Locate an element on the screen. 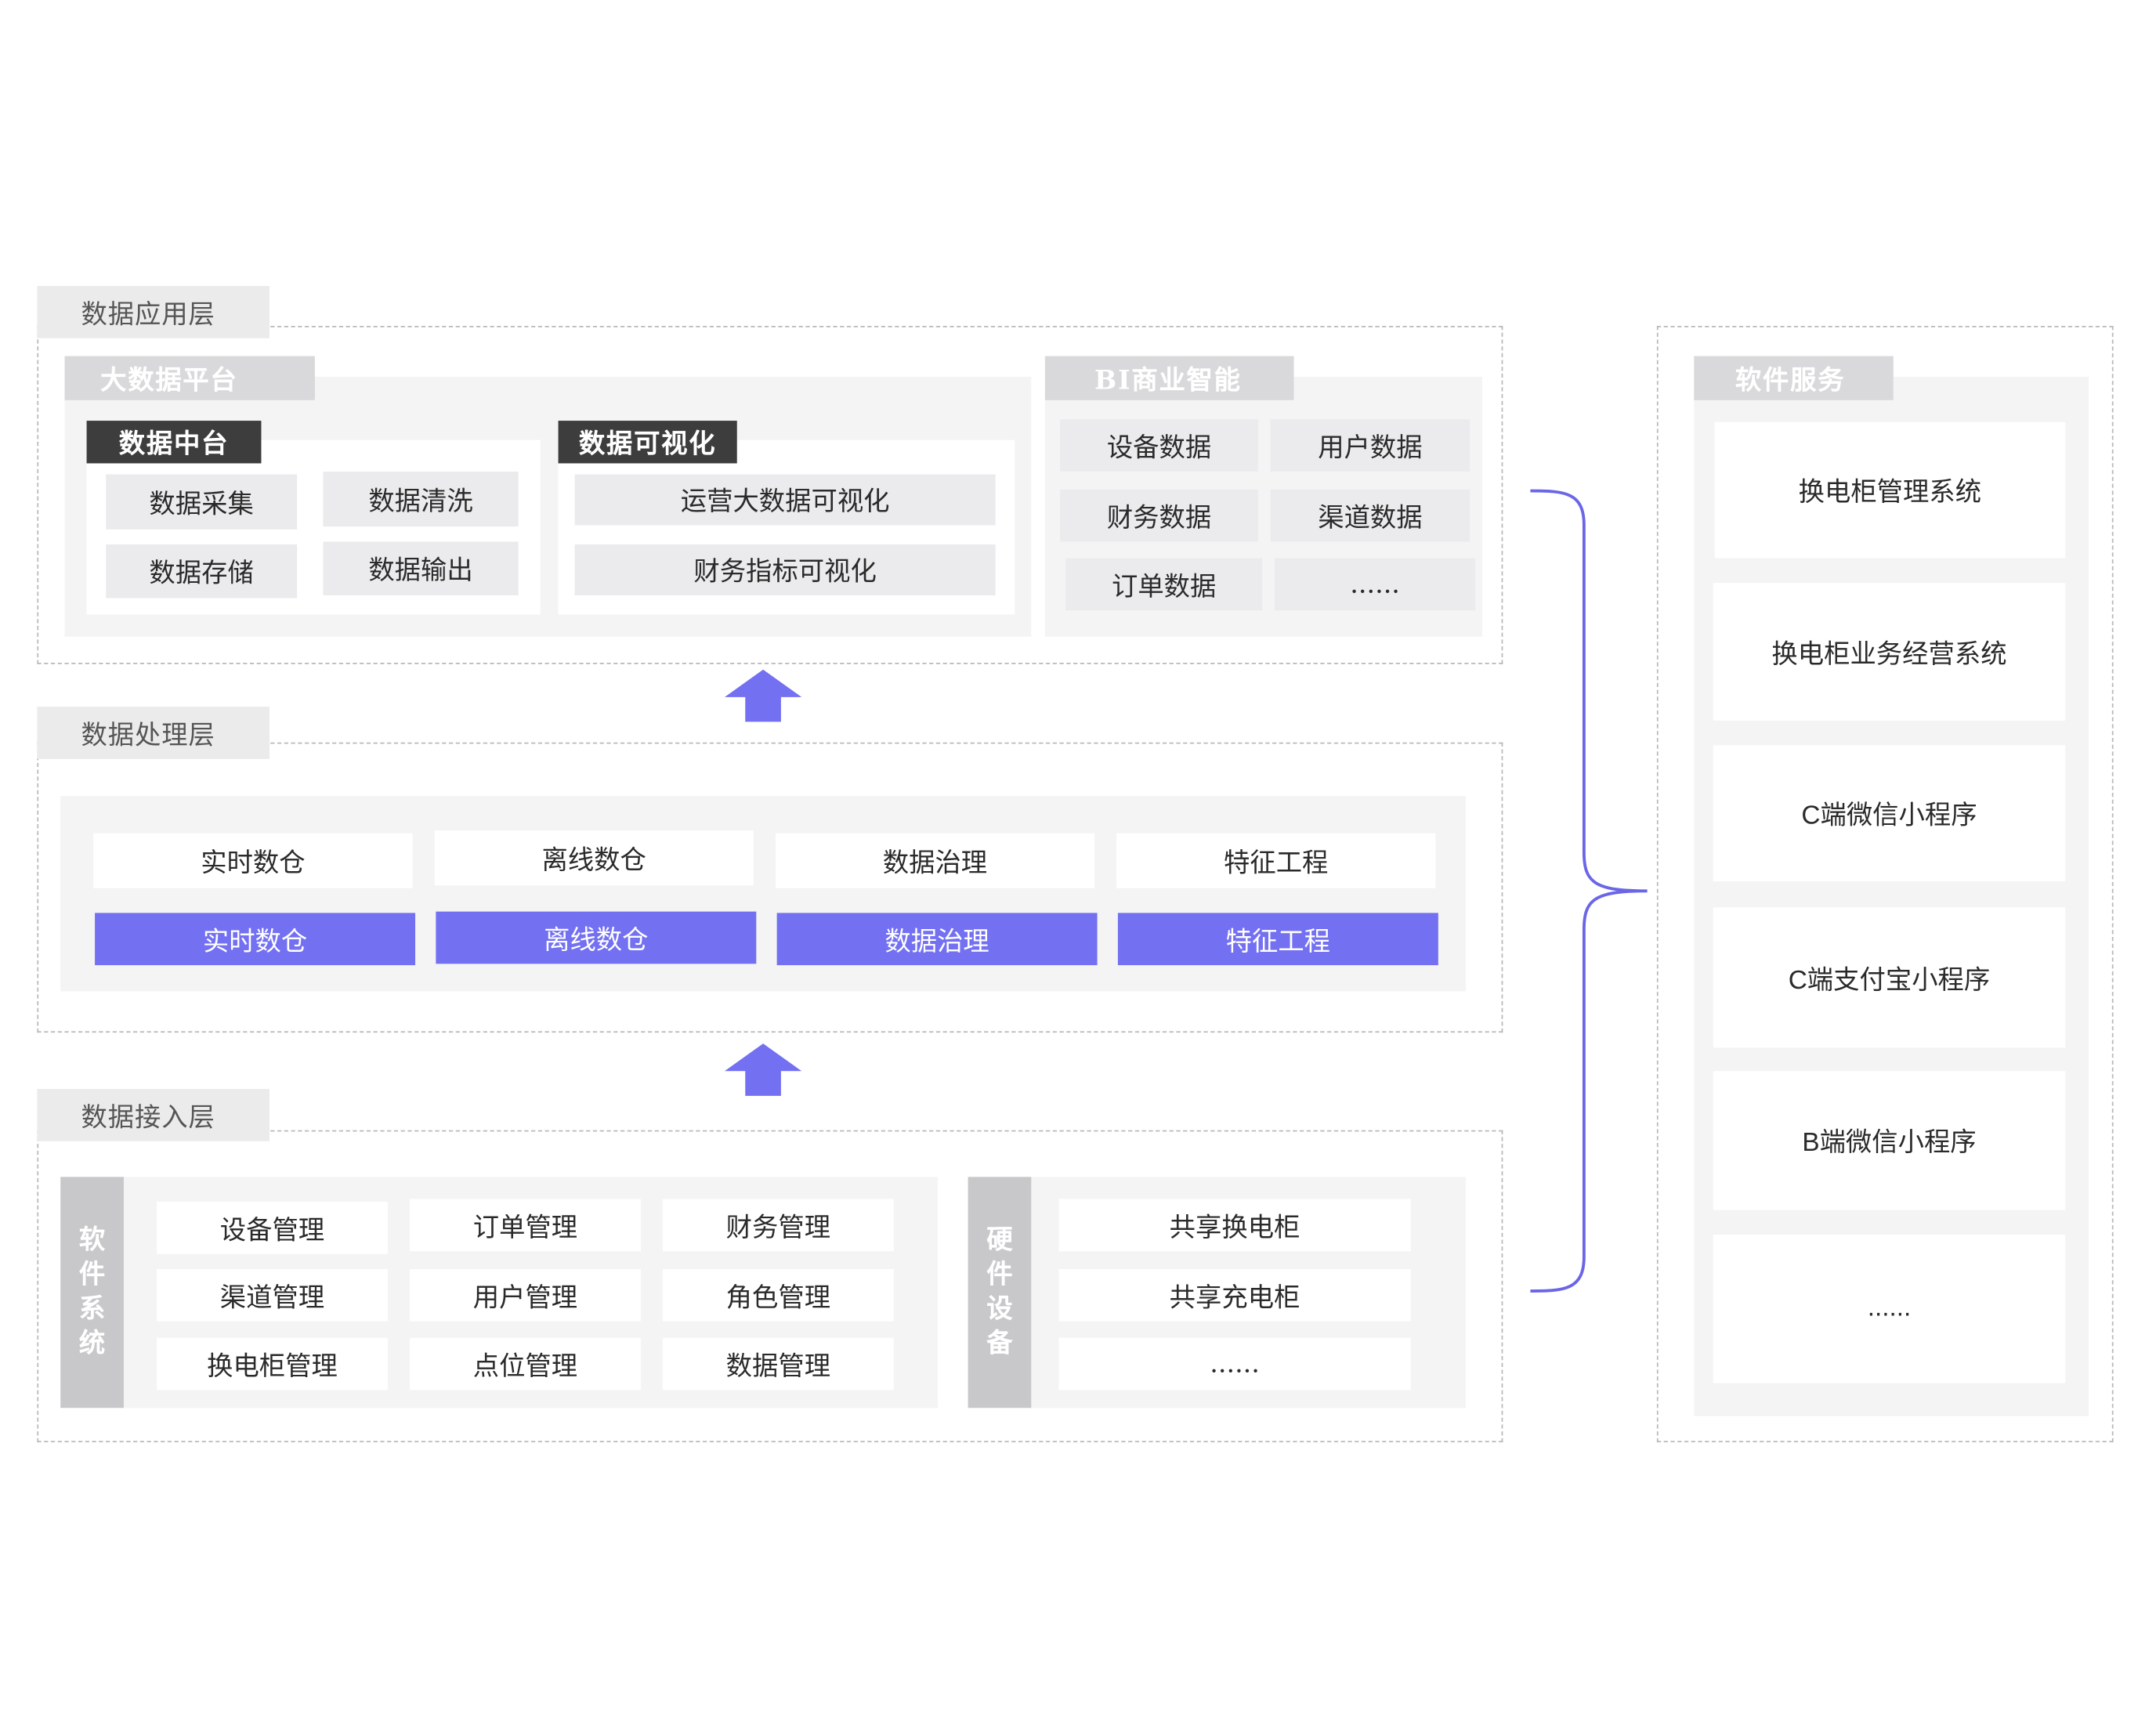 This screenshot has width=2156, height=1725. operations-visualization-item: 运营大数据可视化 is located at coordinates (785, 500).